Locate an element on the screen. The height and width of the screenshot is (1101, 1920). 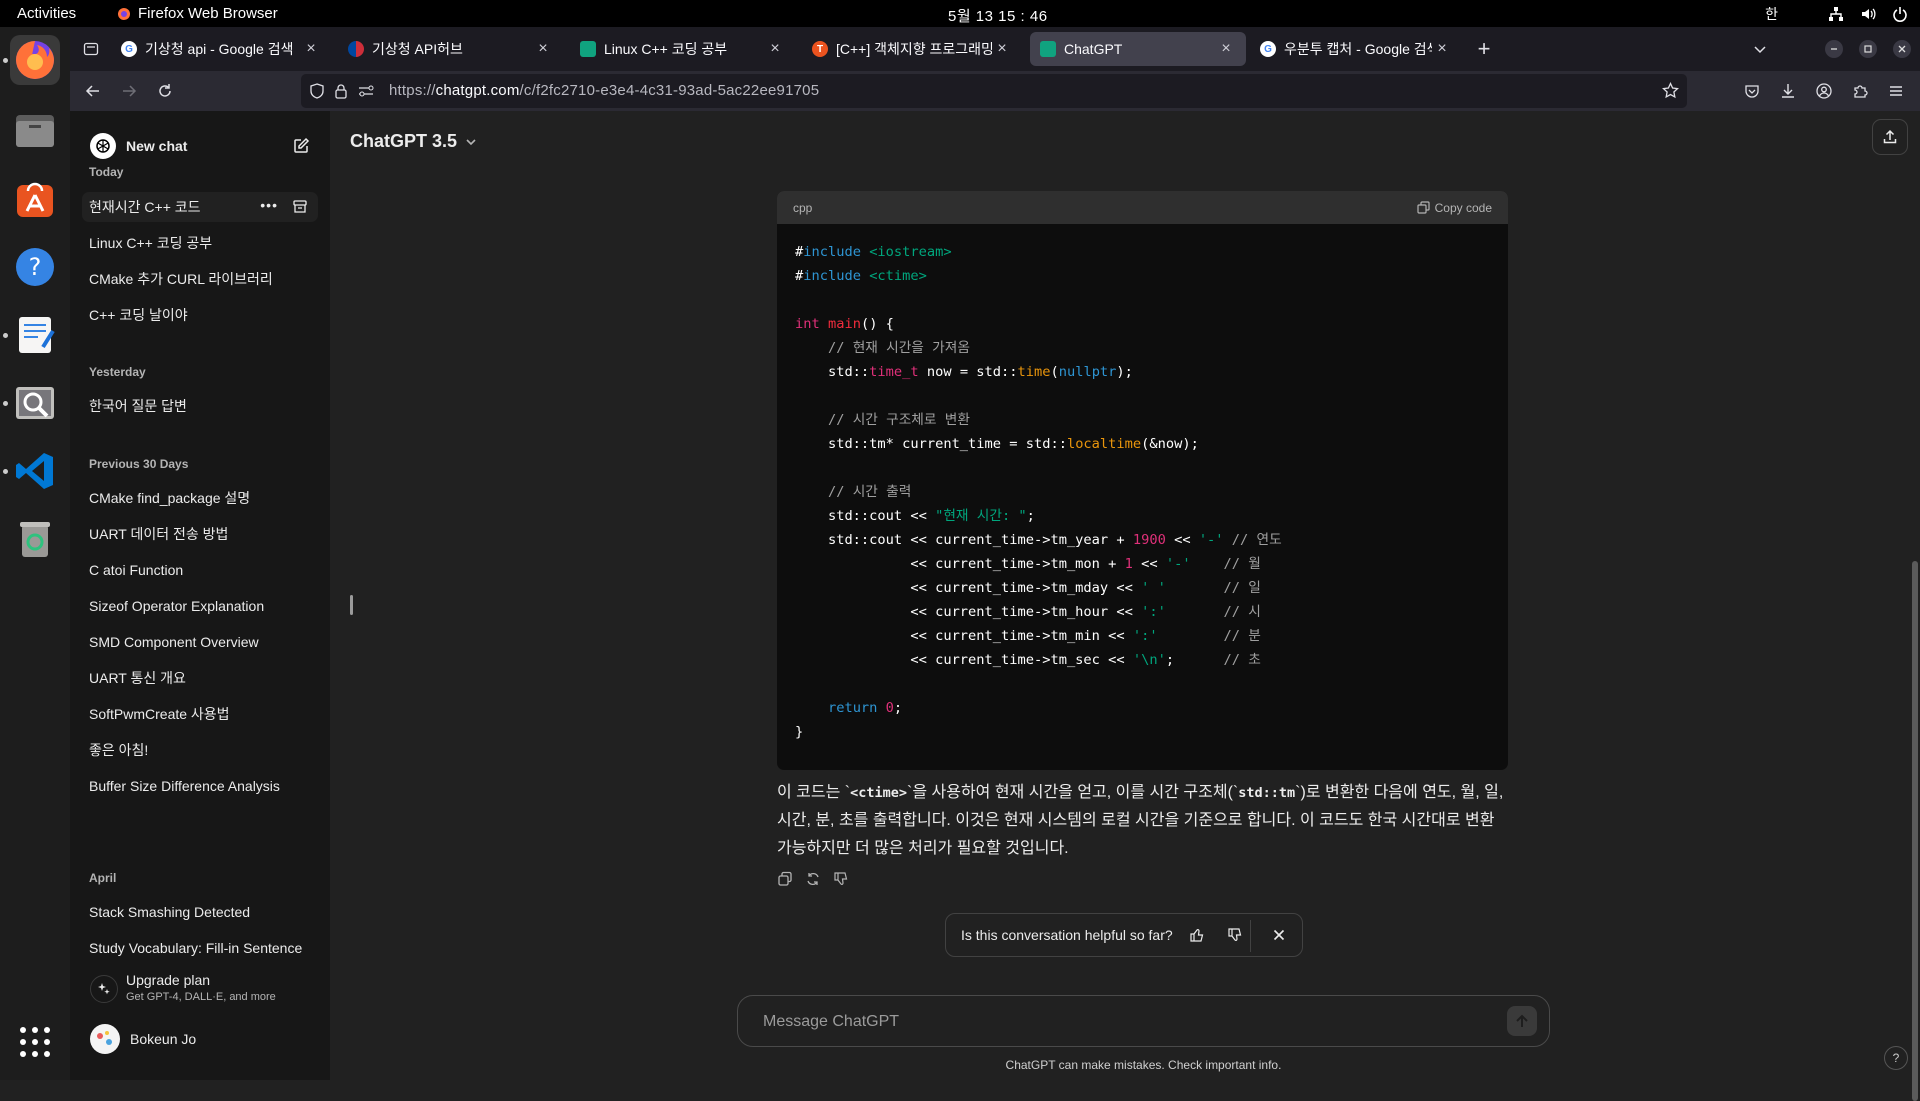
tab-chatgpt: ChatGPT × is located at coordinates (1138, 49).